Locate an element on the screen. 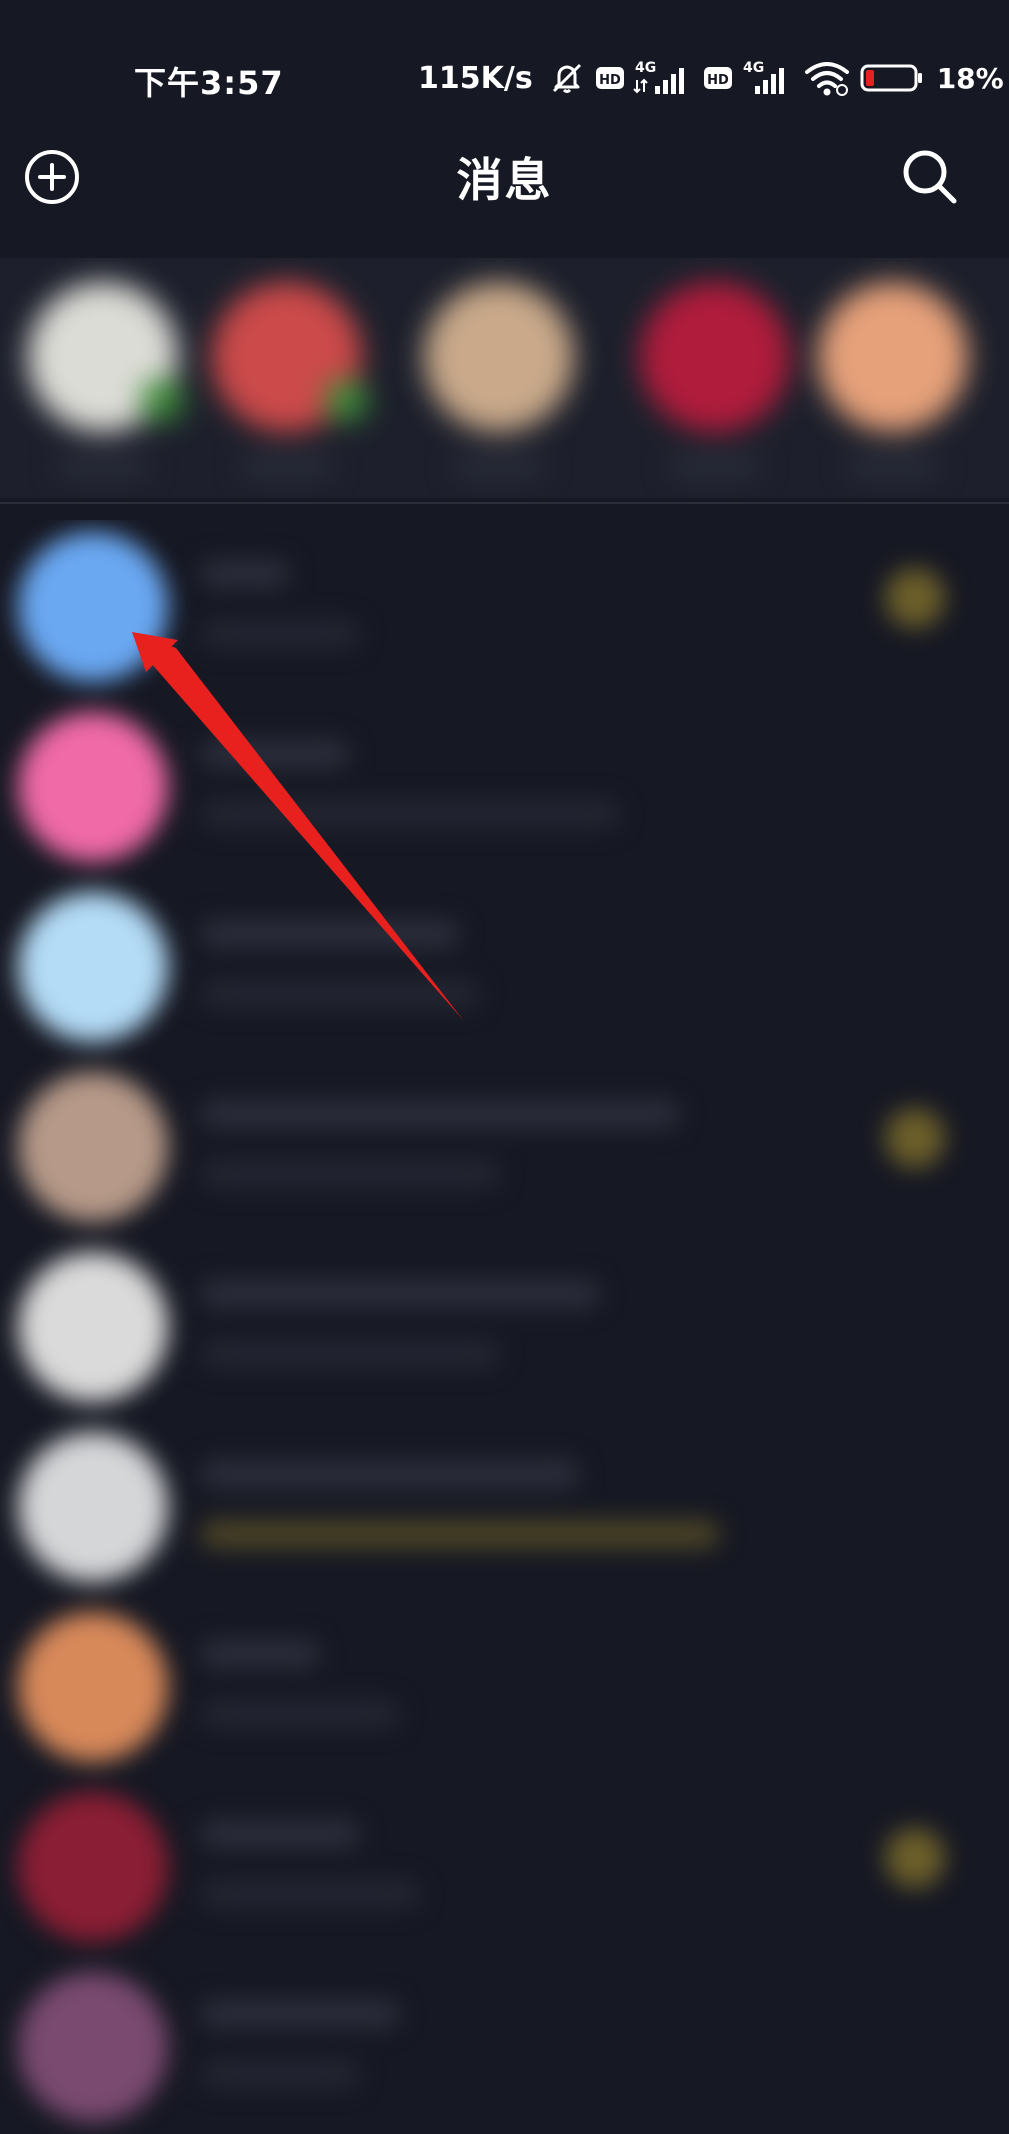  divider is located at coordinates (504, 503).